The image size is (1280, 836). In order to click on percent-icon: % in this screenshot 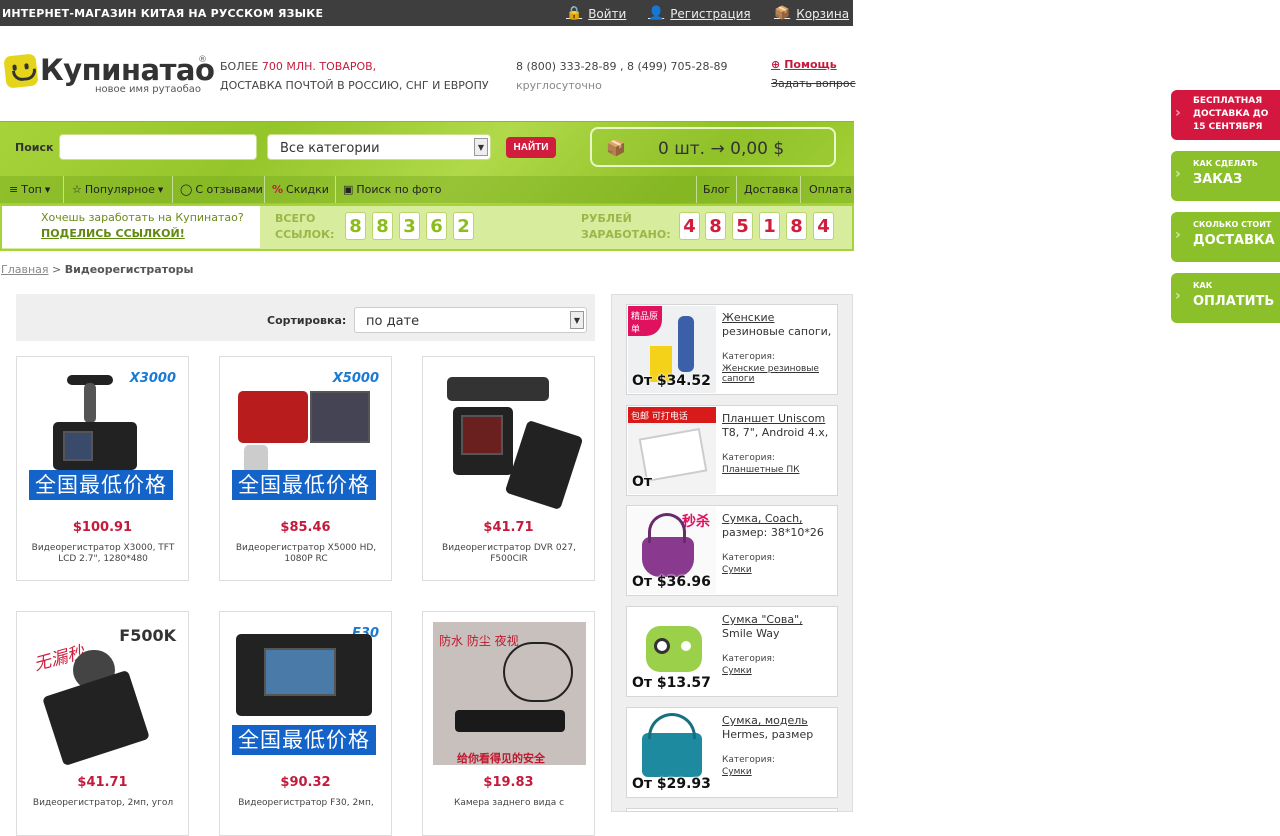, I will do `click(278, 189)`.